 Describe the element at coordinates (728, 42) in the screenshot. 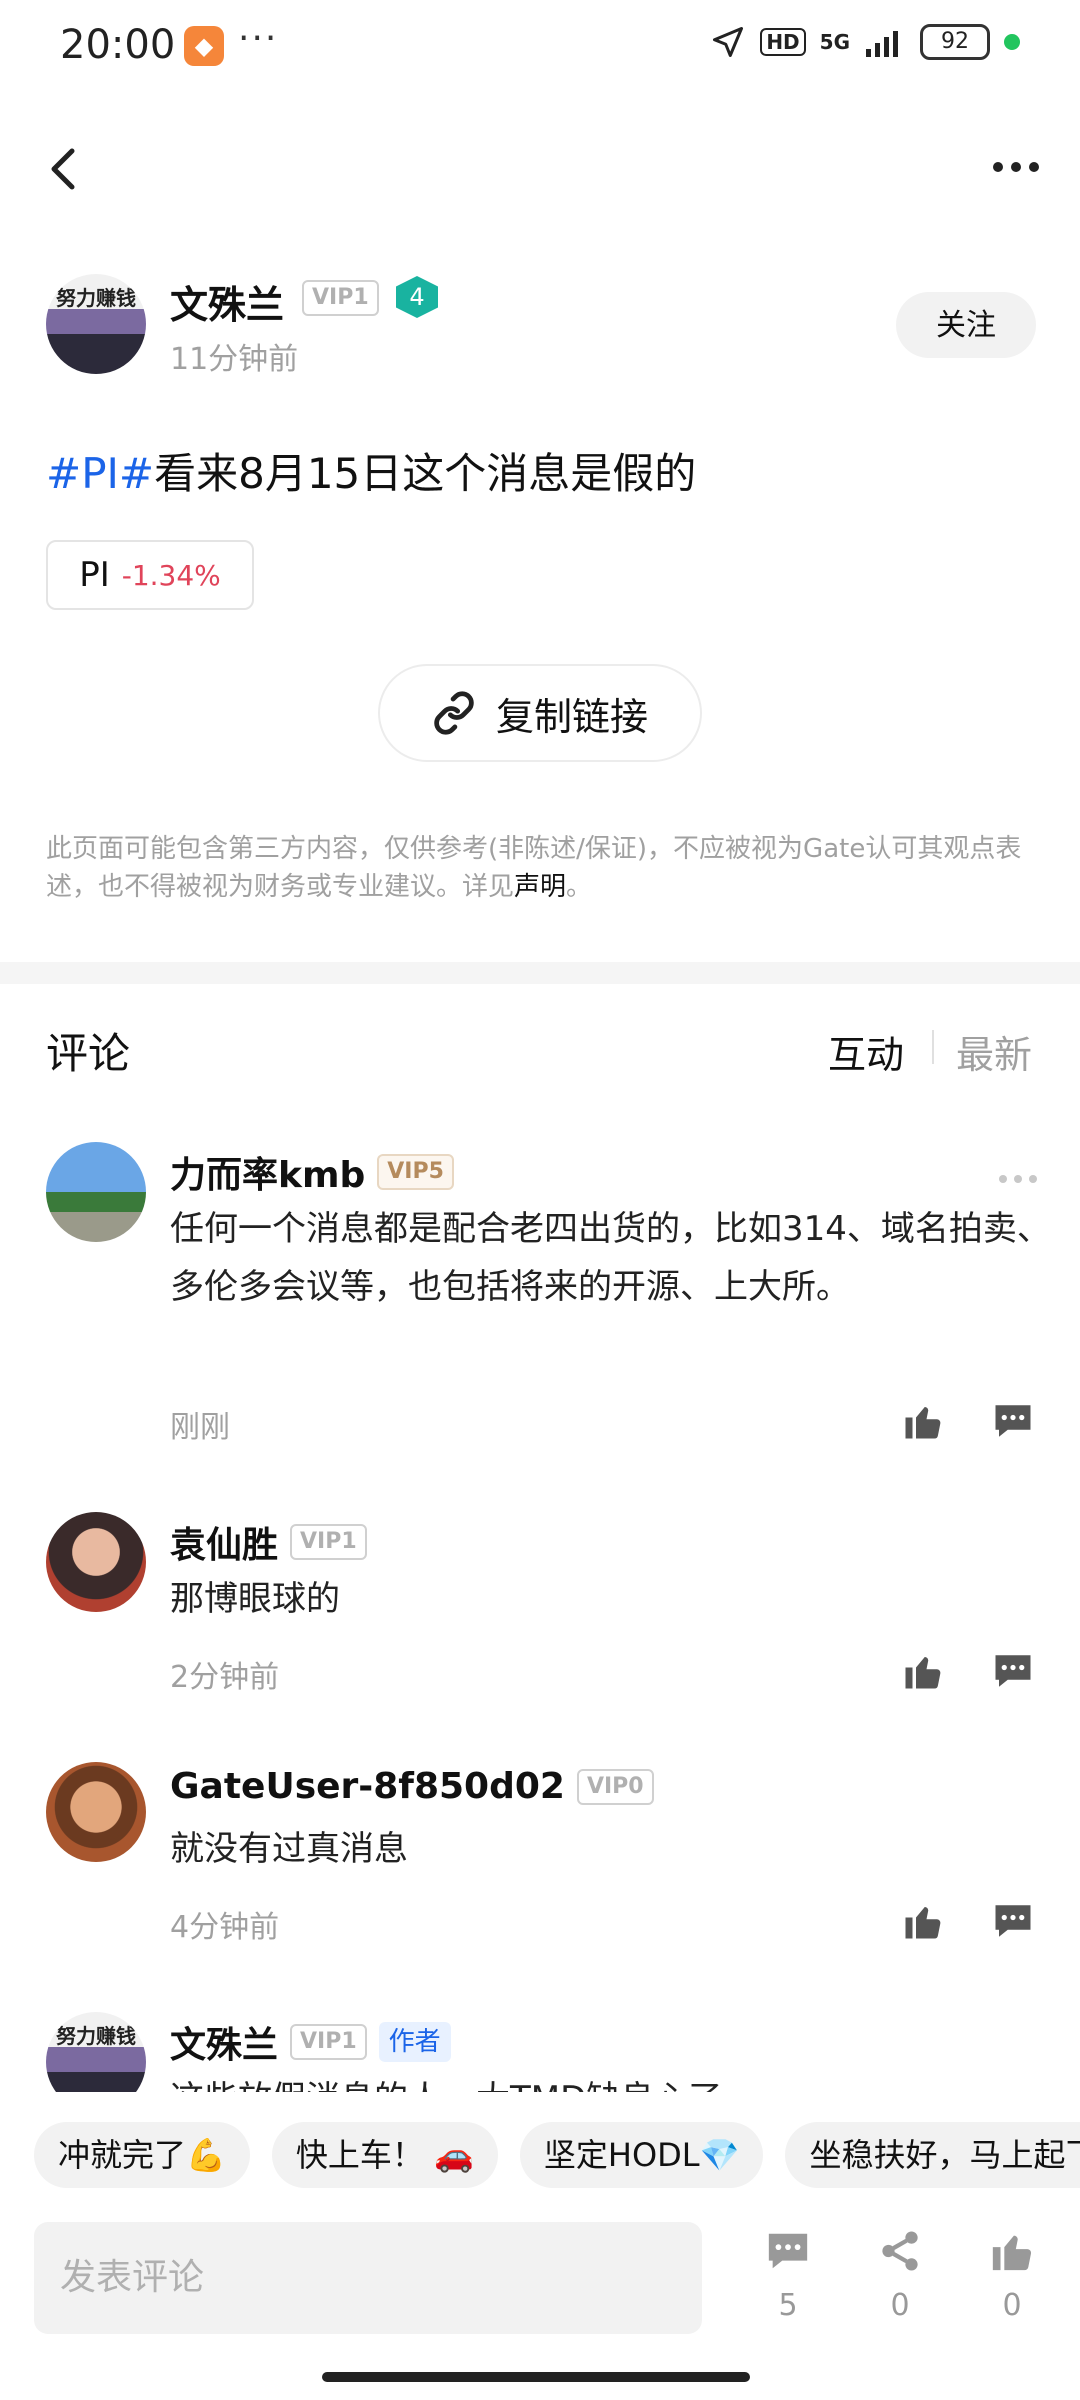

I see `location-arrow-icon` at that location.